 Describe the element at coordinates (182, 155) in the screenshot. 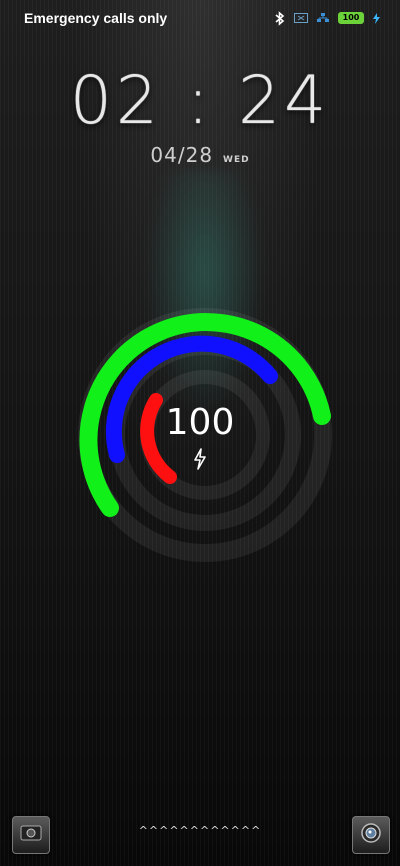

I see `date-text: 04/28` at that location.